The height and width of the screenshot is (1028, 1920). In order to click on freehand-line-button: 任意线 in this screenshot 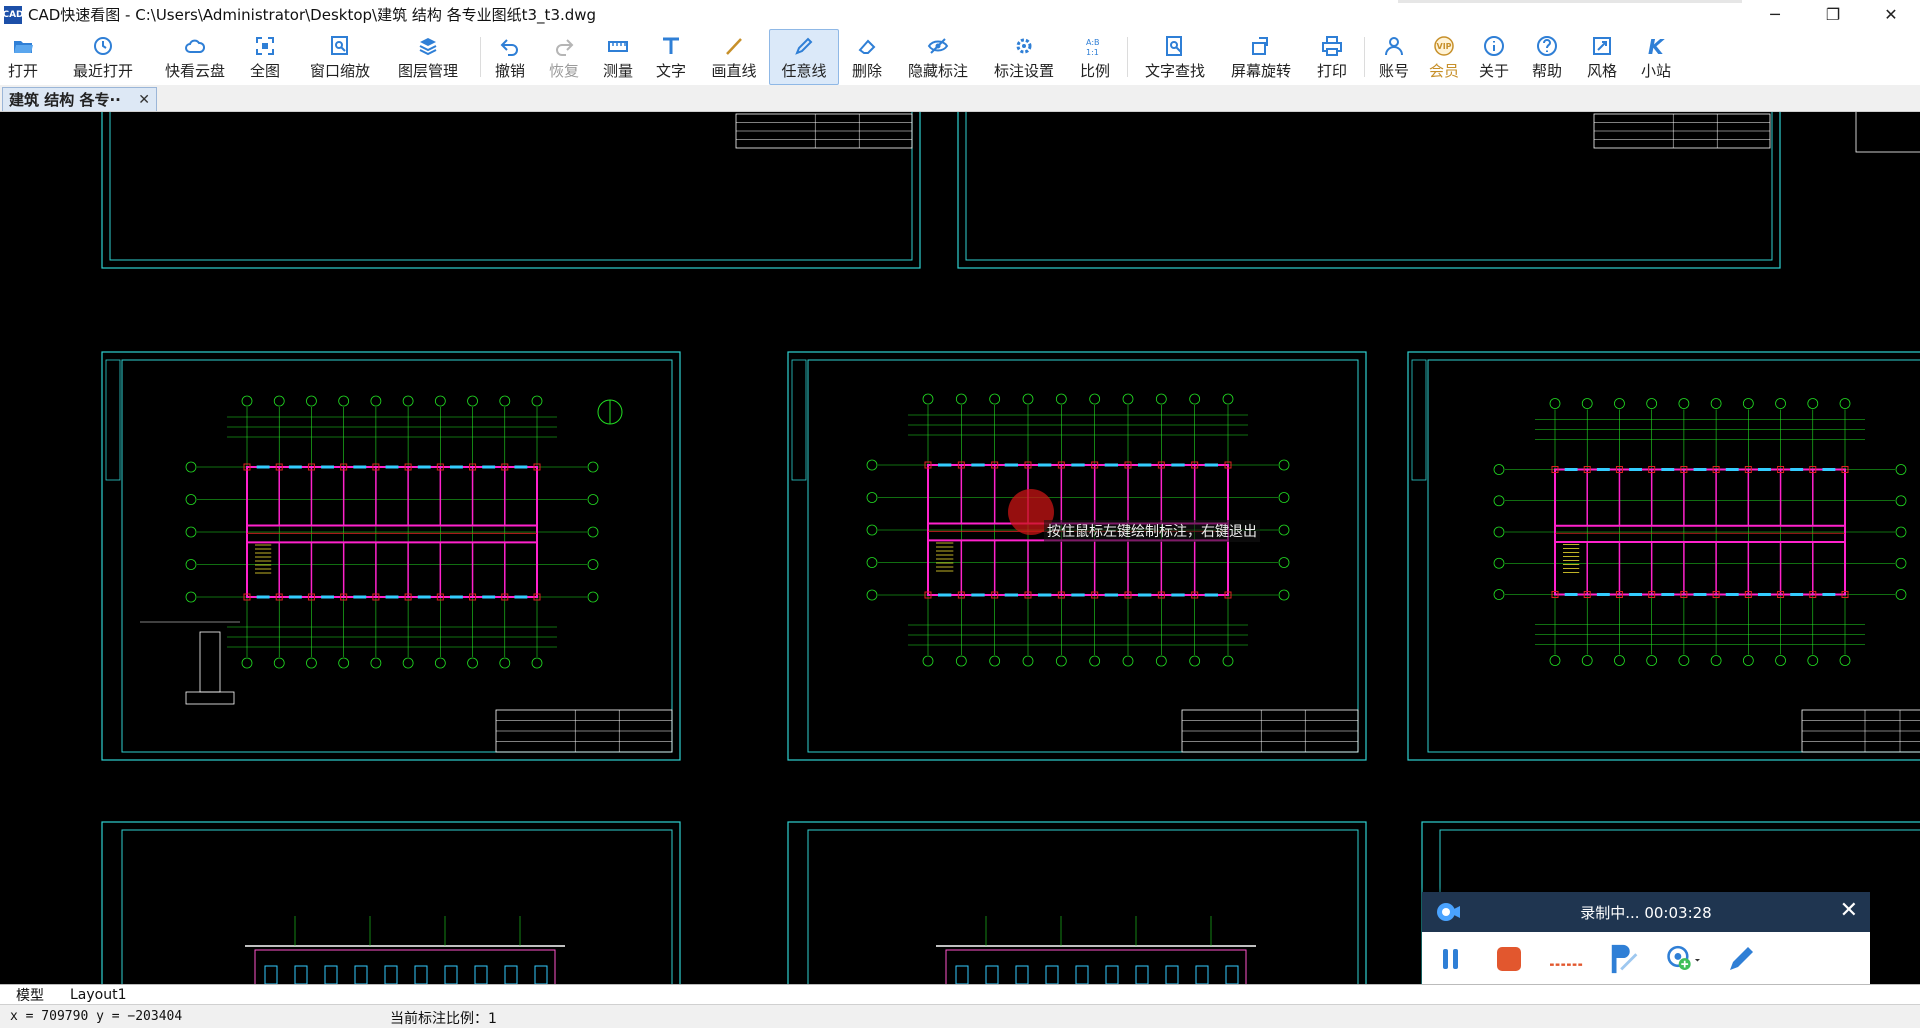, I will do `click(804, 57)`.